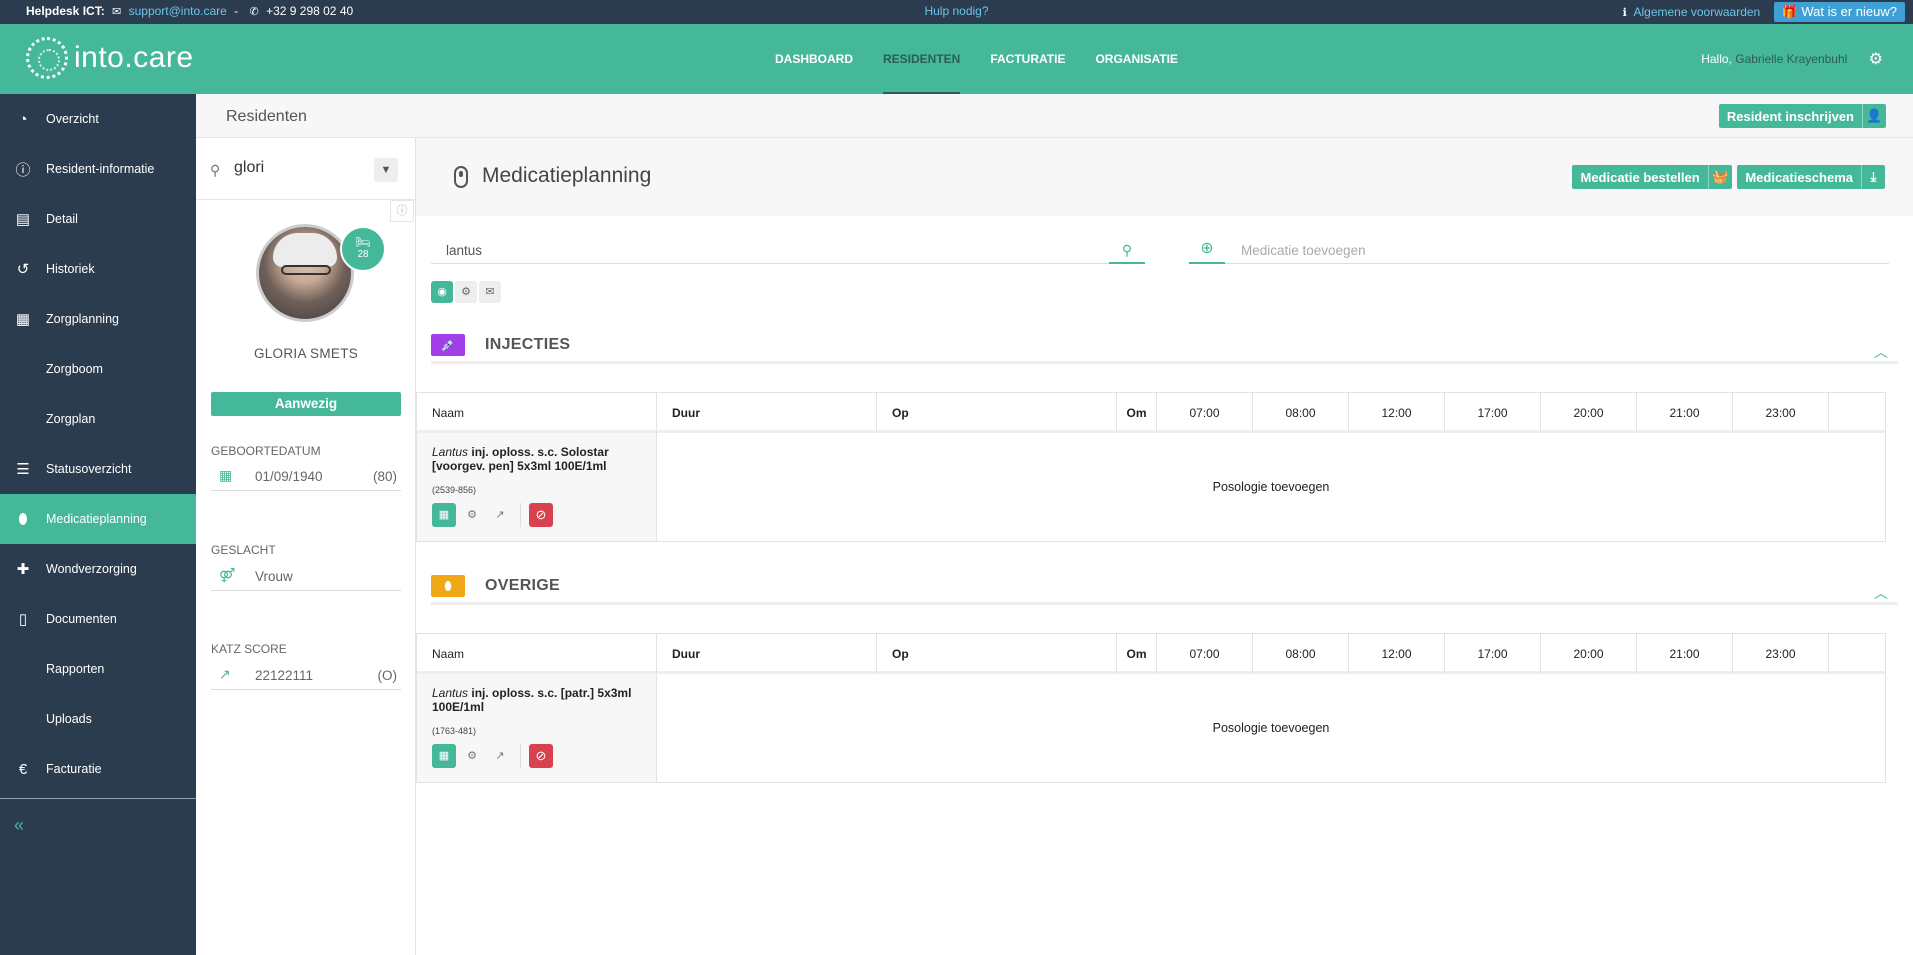 This screenshot has width=1913, height=955. I want to click on medication-search-input: lantus, so click(464, 250).